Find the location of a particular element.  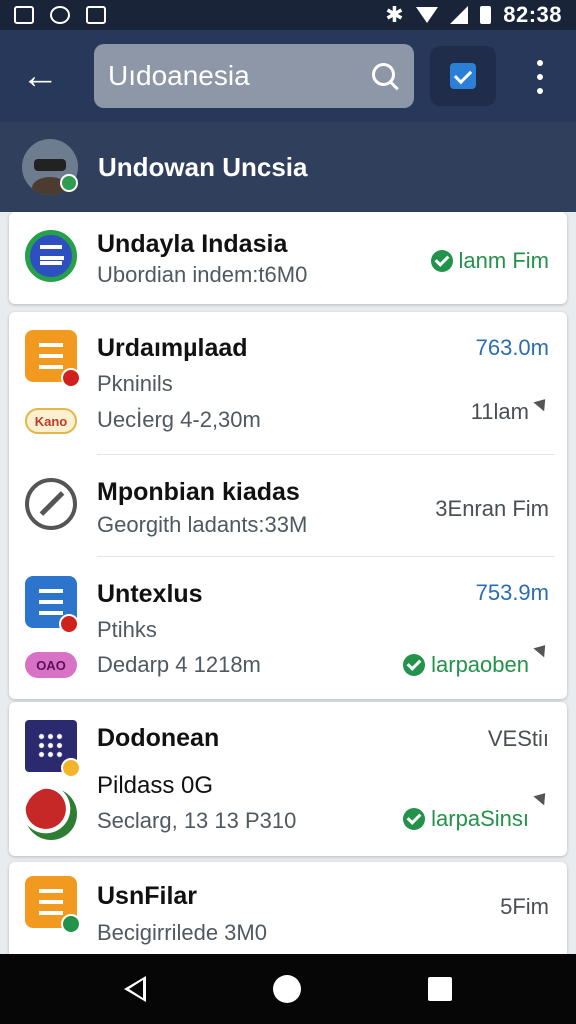

item-line2: Pkninils is located at coordinates (135, 383).